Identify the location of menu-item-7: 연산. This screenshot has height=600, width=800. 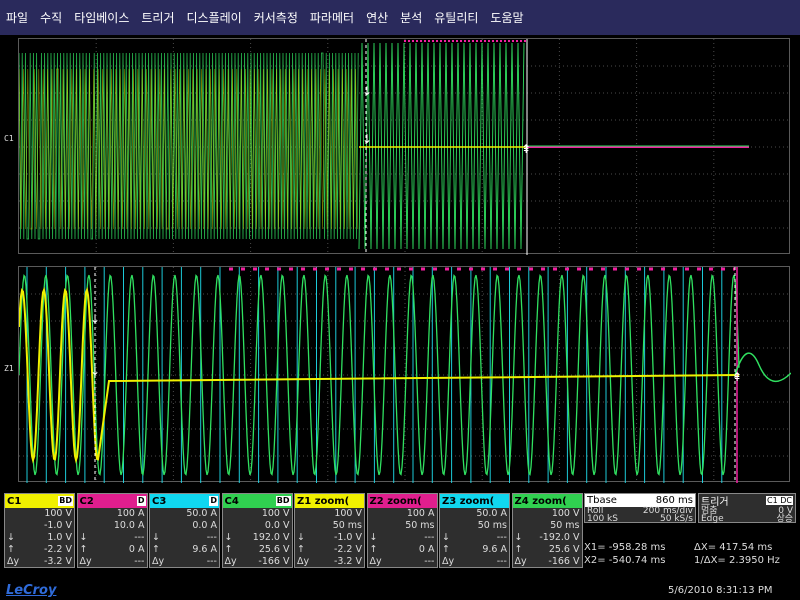
(377, 17).